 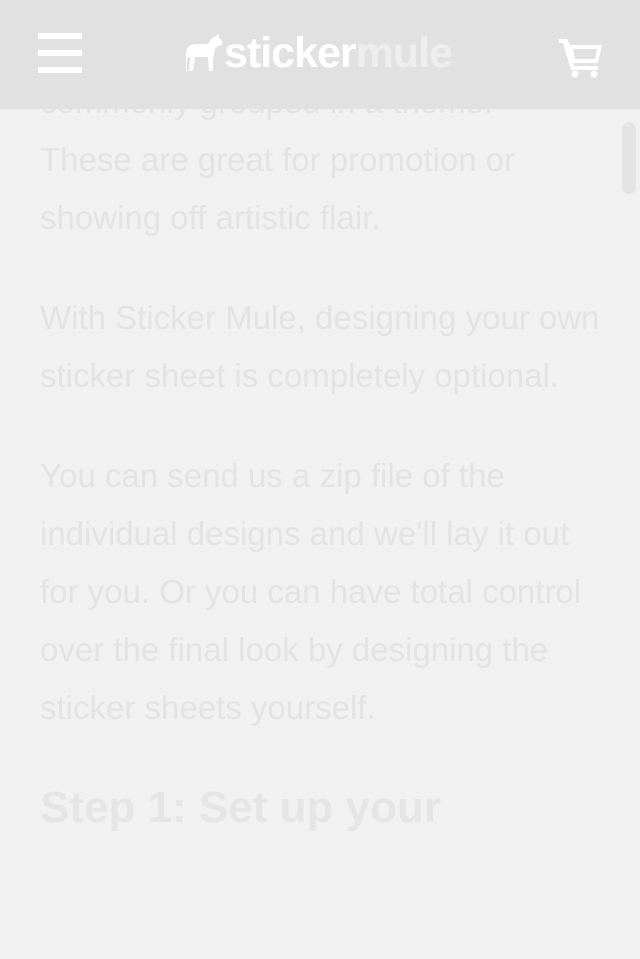 I want to click on top-navigation-bar: sticker mule, so click(x=320, y=54).